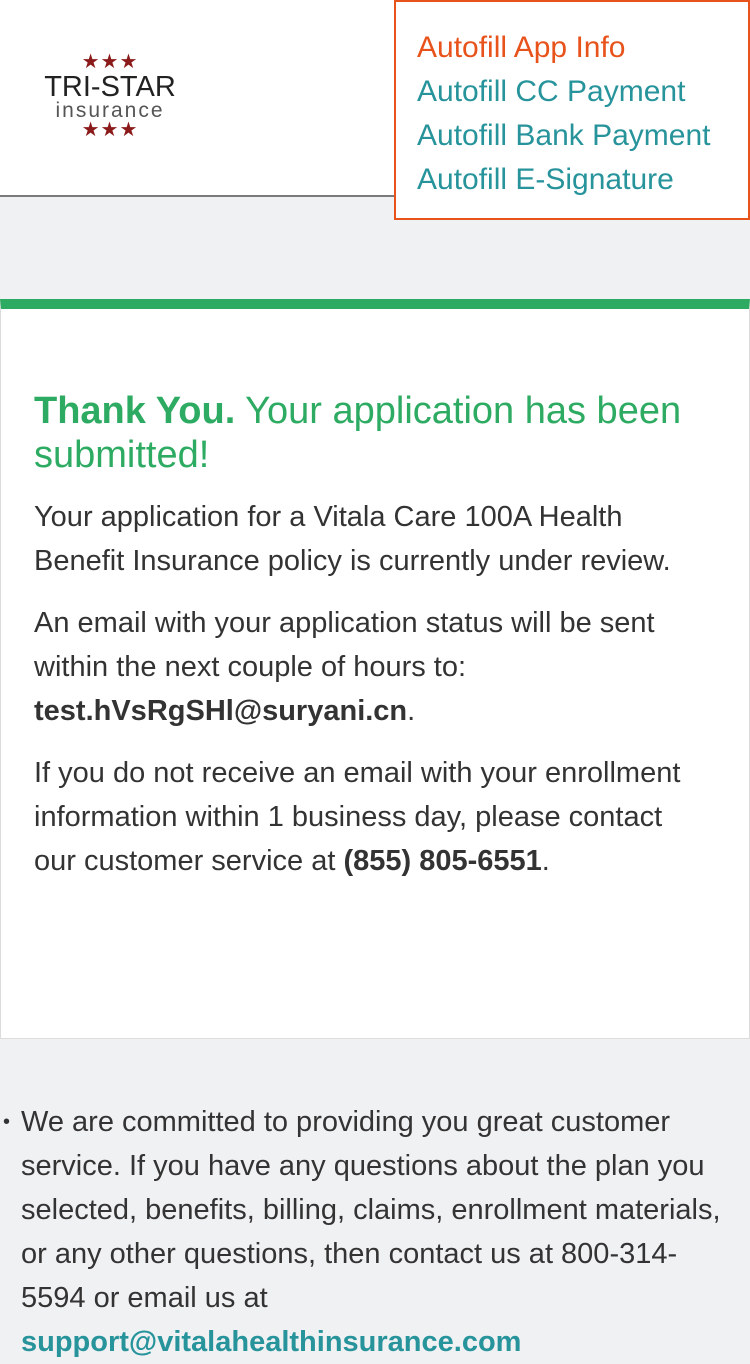  I want to click on contact-paragraph-end: ., so click(545, 861).